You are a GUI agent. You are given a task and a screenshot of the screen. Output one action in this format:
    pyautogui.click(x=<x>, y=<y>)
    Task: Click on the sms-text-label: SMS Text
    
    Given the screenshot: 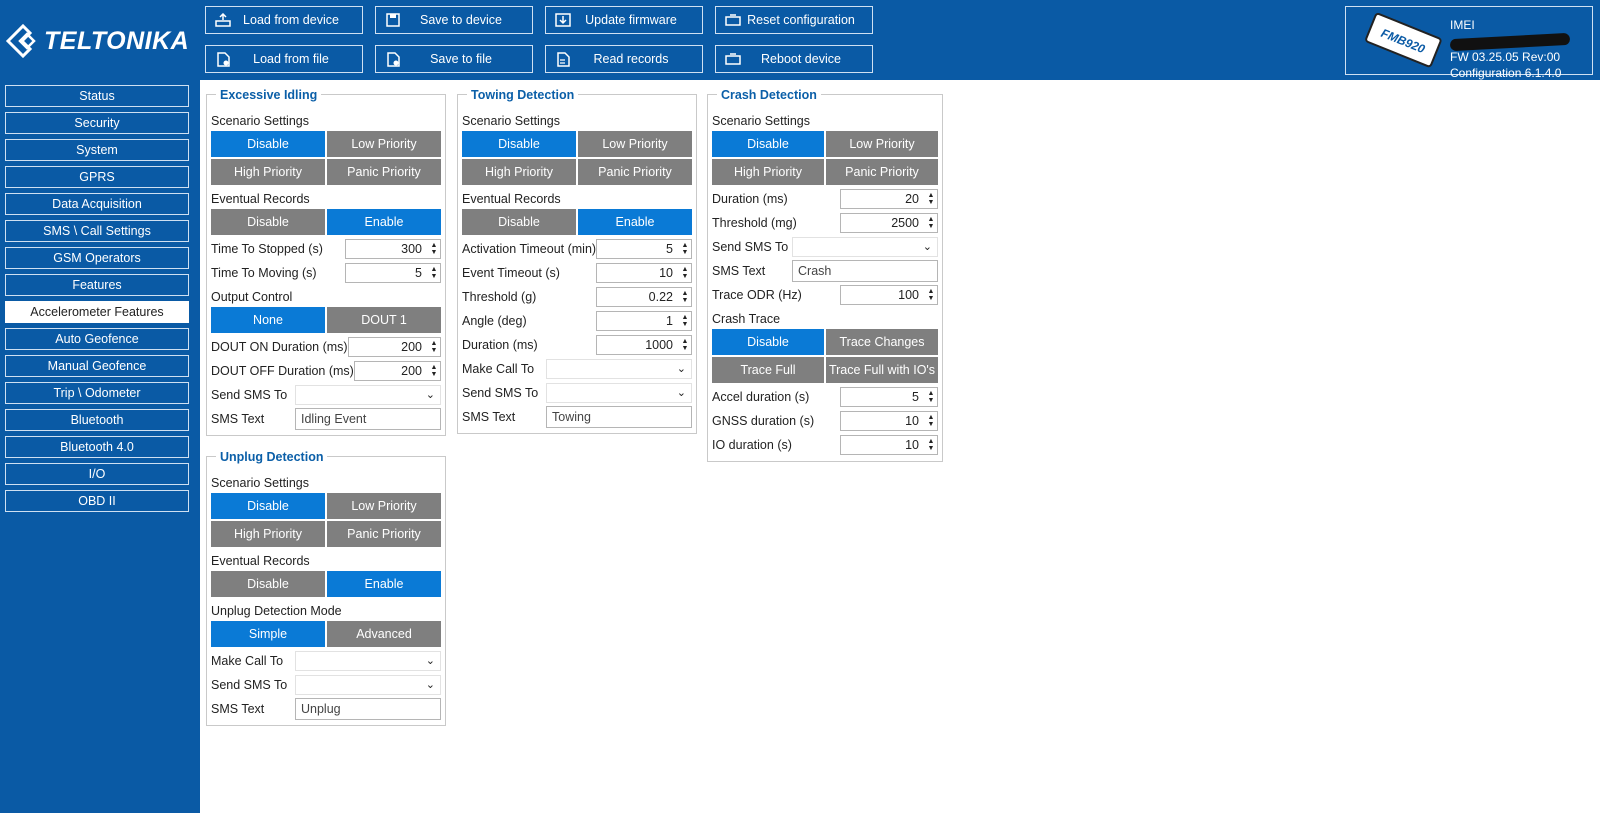 What is the action you would take?
    pyautogui.click(x=238, y=419)
    